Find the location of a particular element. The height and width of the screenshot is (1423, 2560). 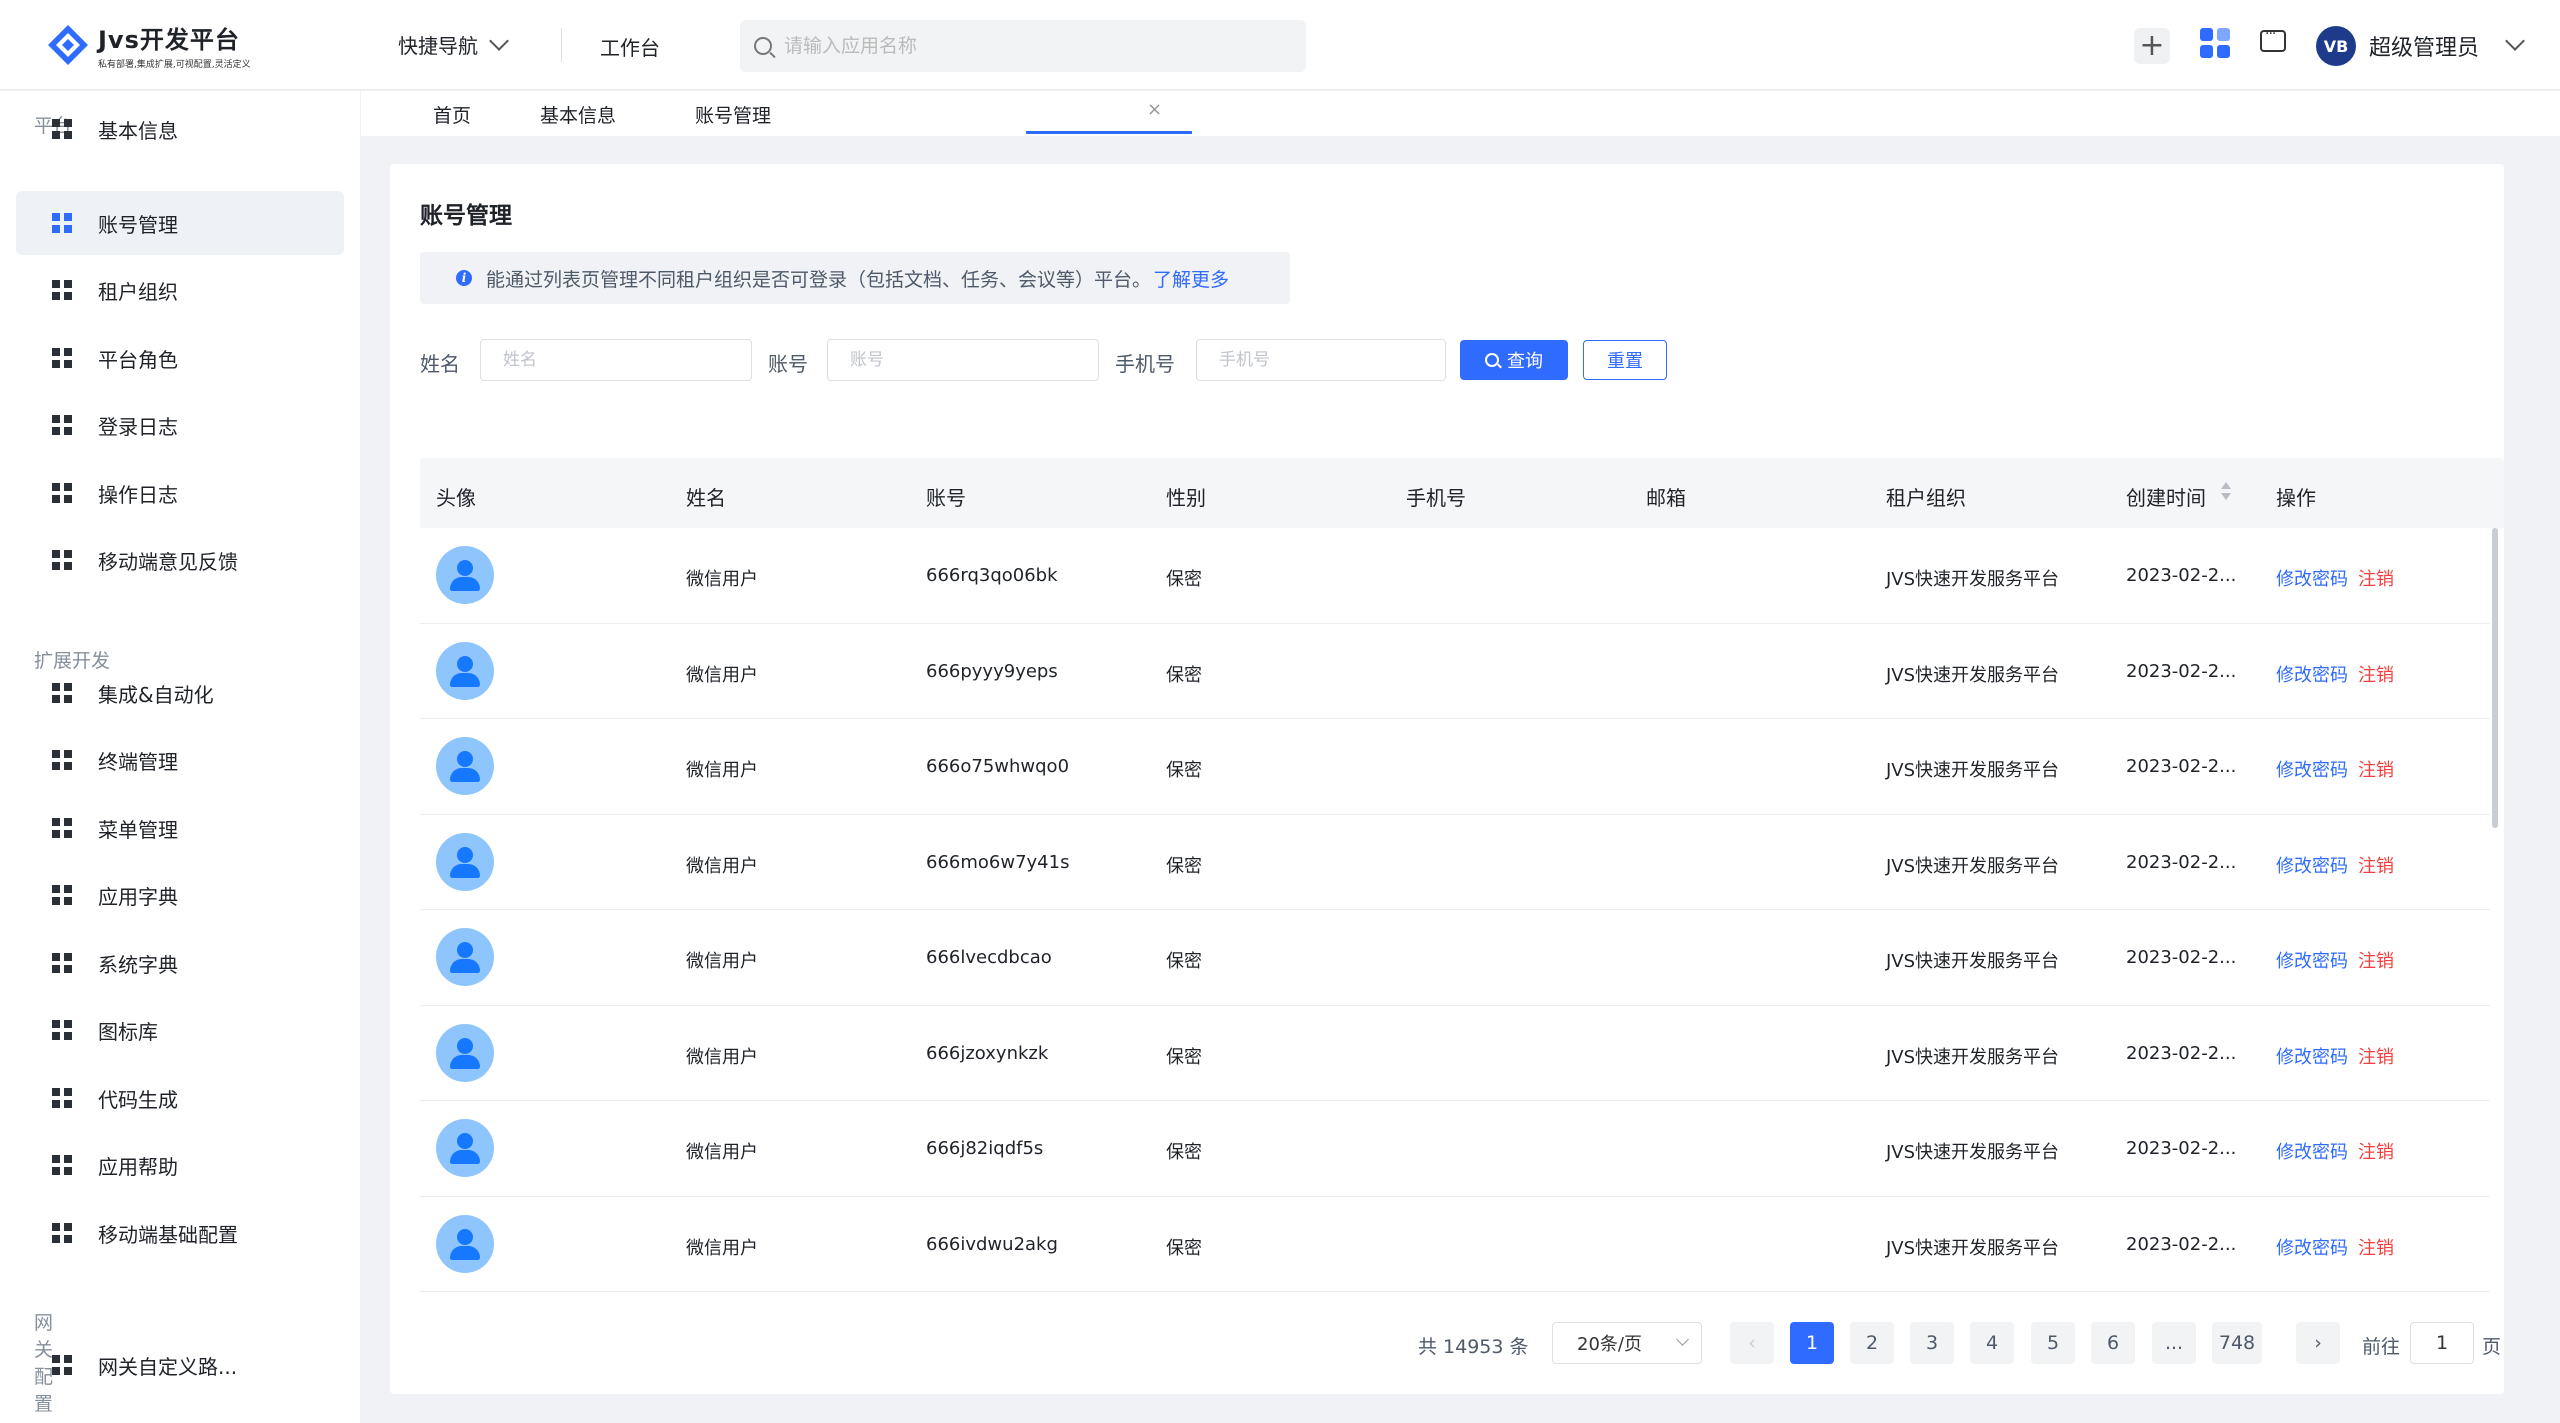

cell-account: 666rq3qo06bk is located at coordinates (992, 575).